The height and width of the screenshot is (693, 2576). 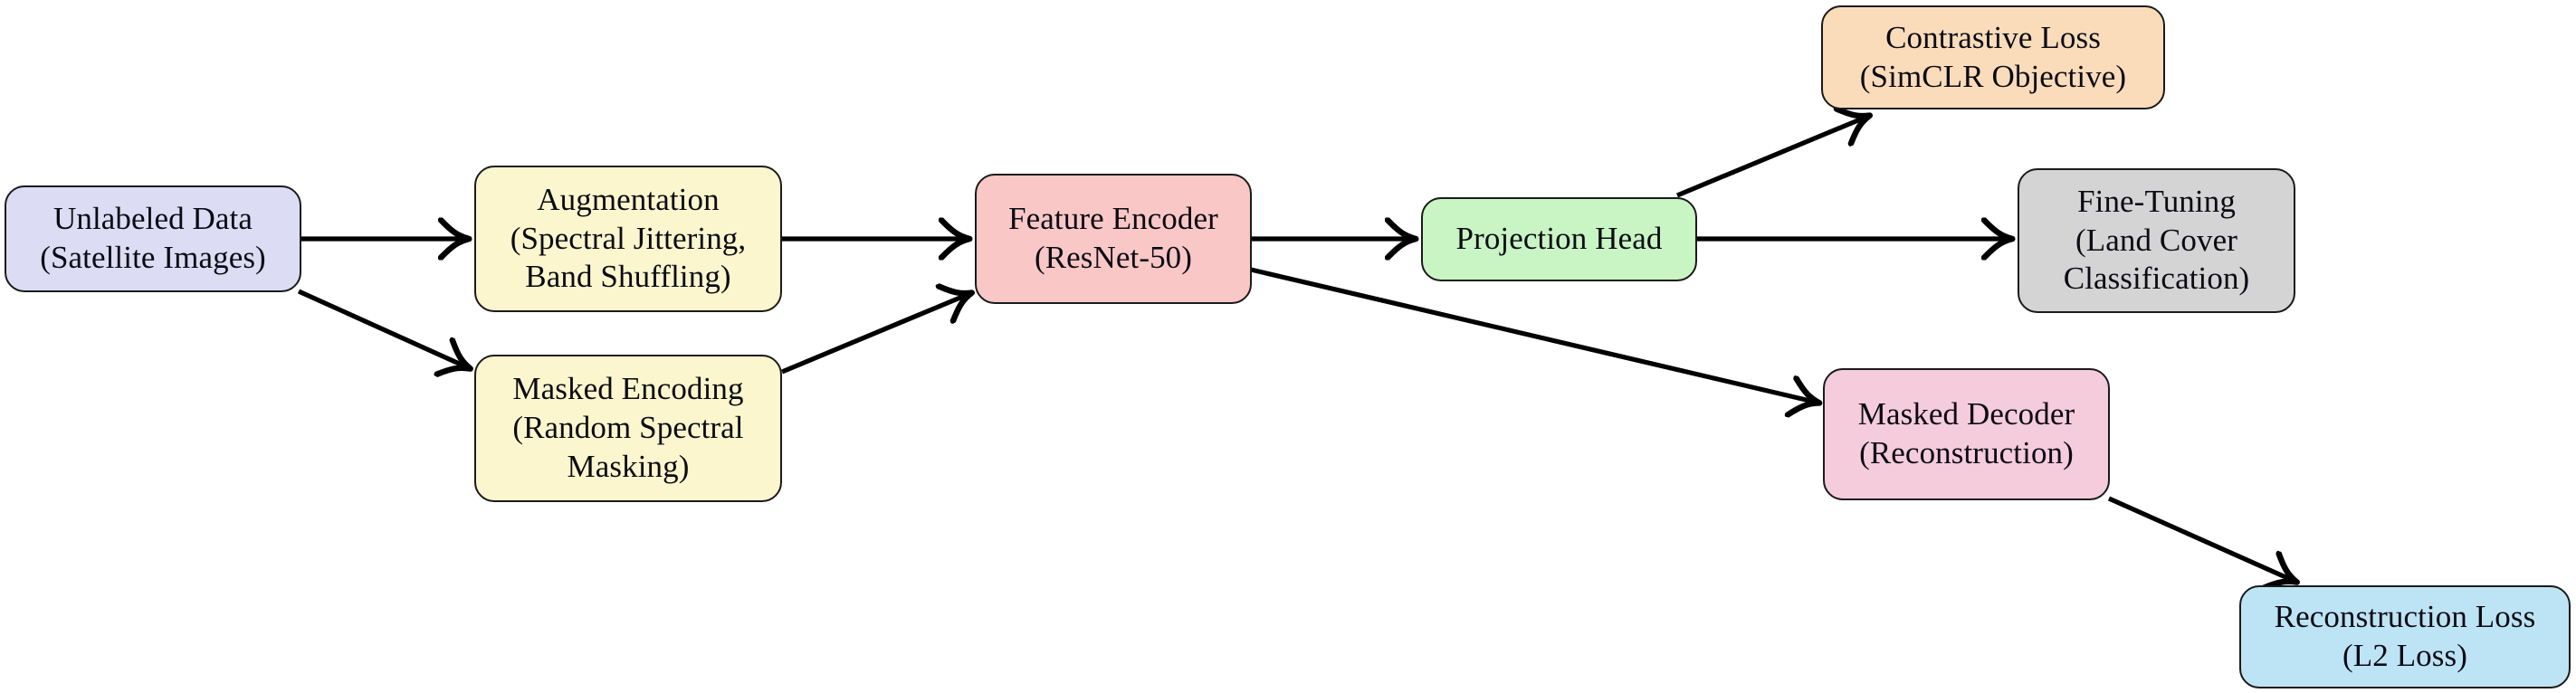 I want to click on edge-projection-head-to-contrastive-loss, so click(x=1771, y=158).